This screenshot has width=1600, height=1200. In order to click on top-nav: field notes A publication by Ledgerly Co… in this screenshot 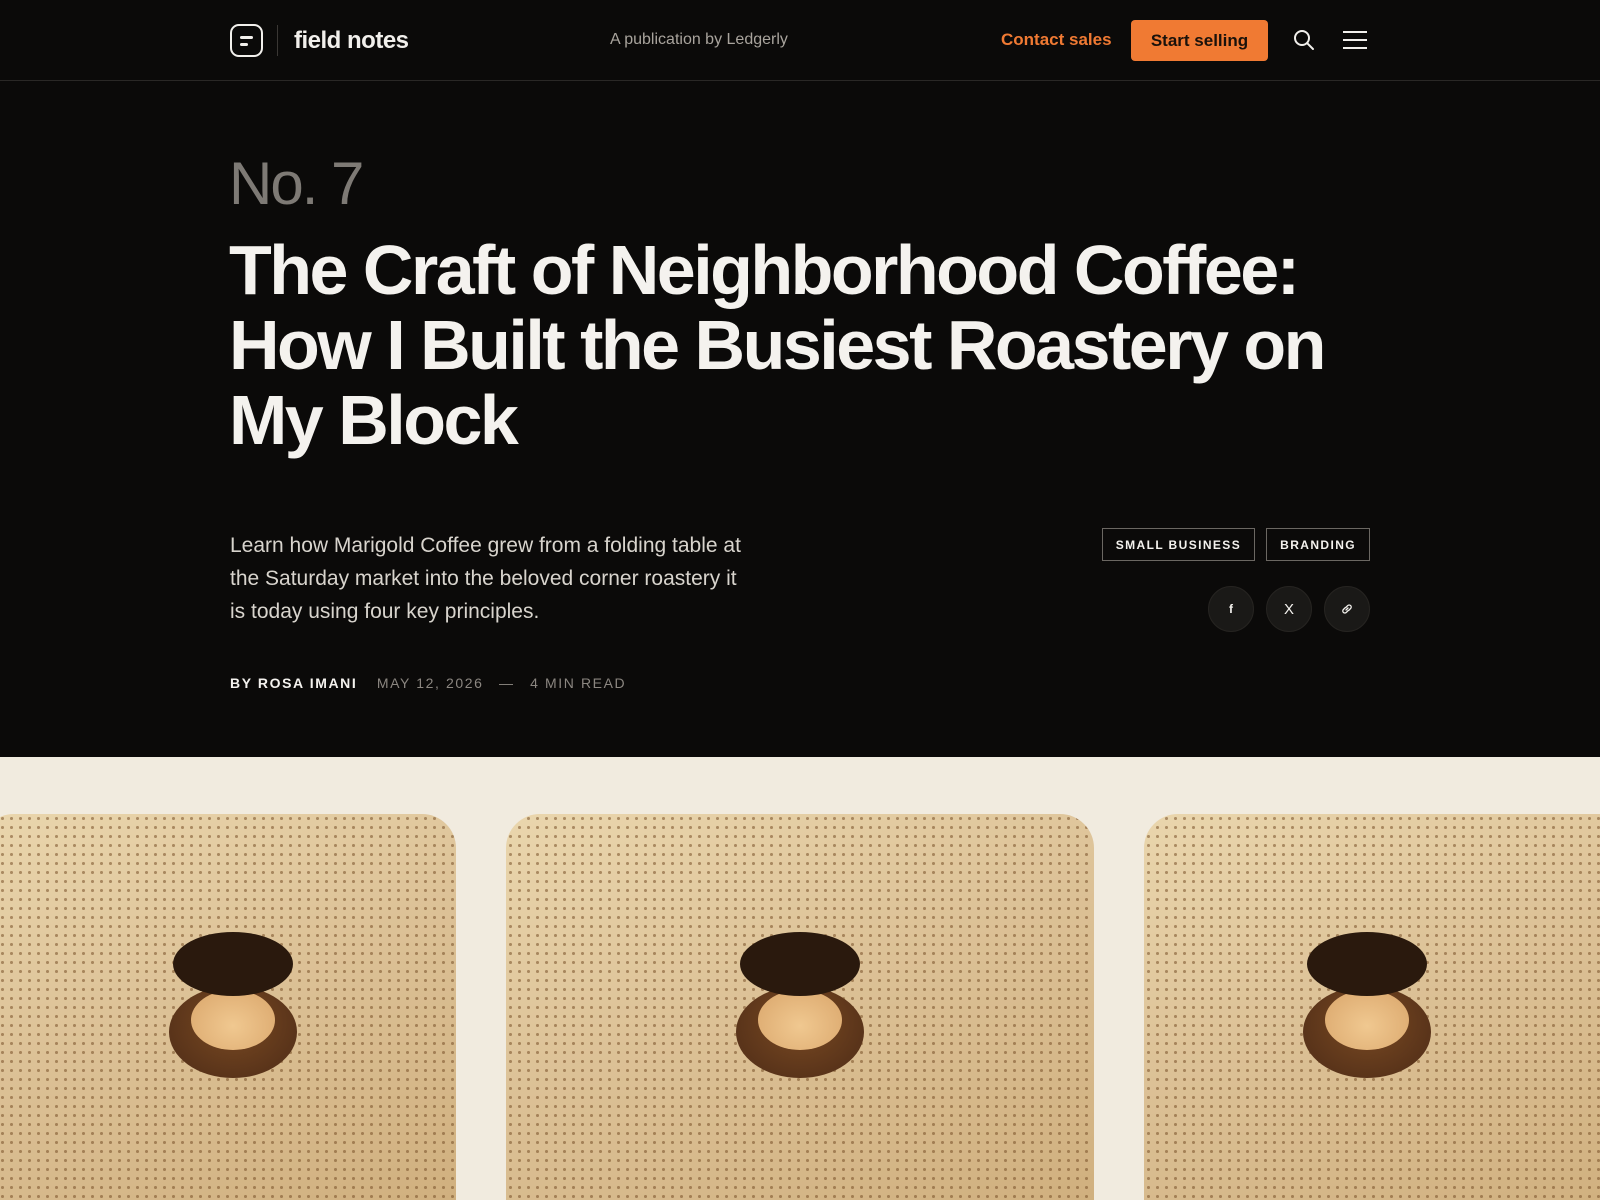, I will do `click(800, 40)`.